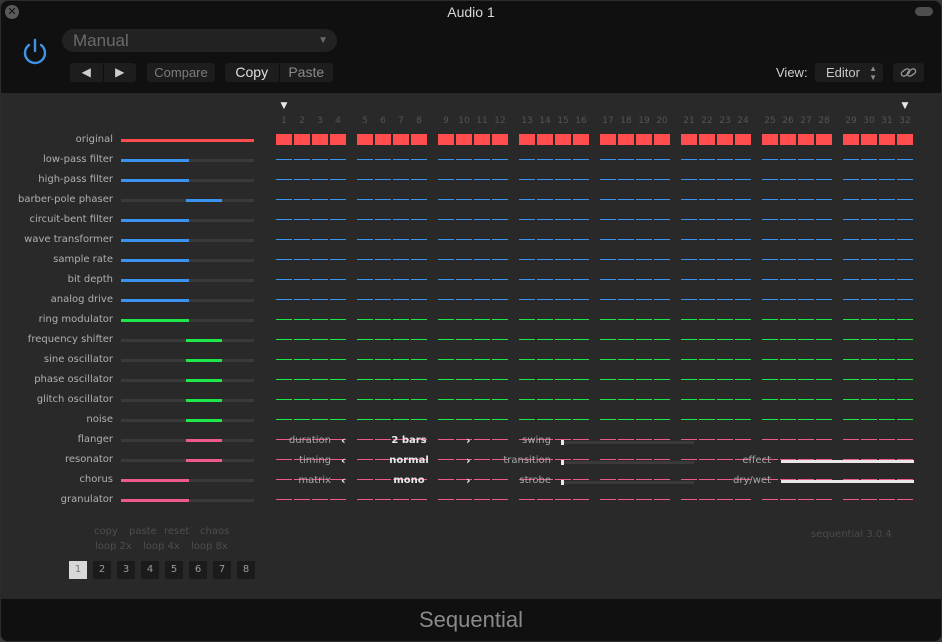 This screenshot has width=942, height=642. Describe the element at coordinates (924, 11) in the screenshot. I see `toolbar-toggle-button` at that location.